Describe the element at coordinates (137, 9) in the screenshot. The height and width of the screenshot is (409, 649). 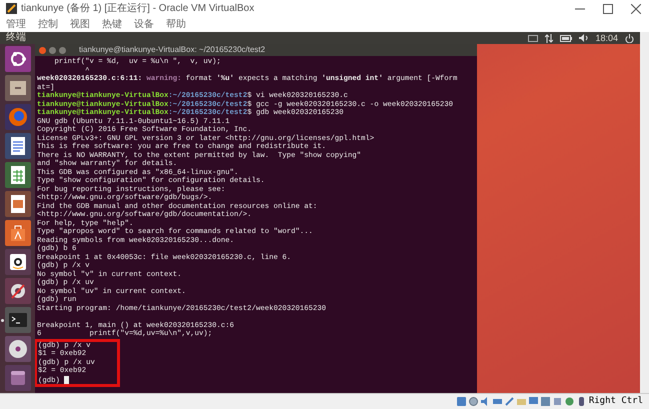
I see `window-title: tiankunye (备份 1) [正在运行] - Oracle VM VirtualBox` at that location.